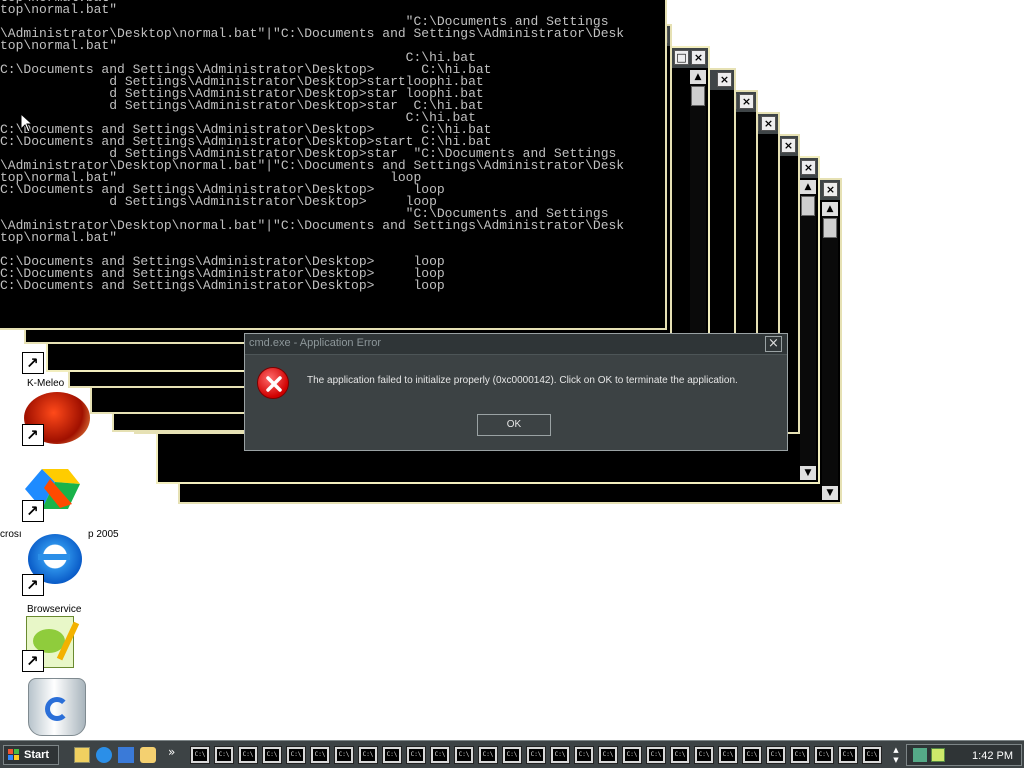  What do you see at coordinates (516, 344) in the screenshot?
I see `dialog-title-bar: cmd.exe - Application Error ×` at bounding box center [516, 344].